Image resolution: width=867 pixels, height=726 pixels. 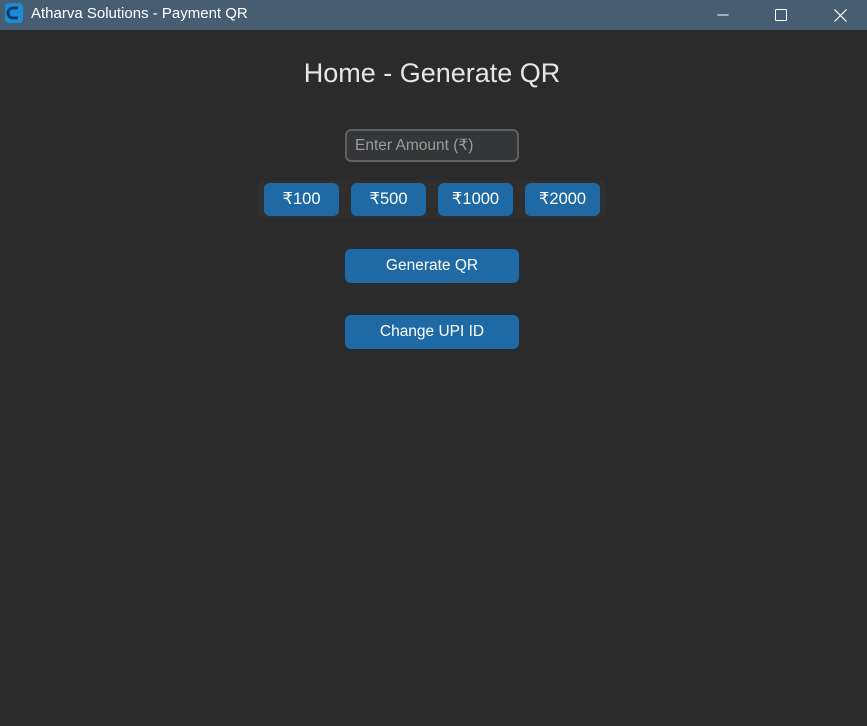 What do you see at coordinates (562, 199) in the screenshot?
I see `preset-2000-button: ₹2000` at bounding box center [562, 199].